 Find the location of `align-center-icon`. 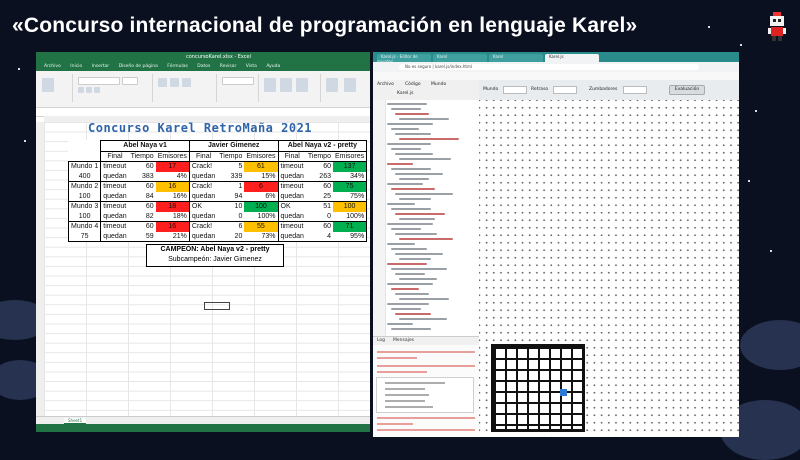

align-center-icon is located at coordinates (174, 82).